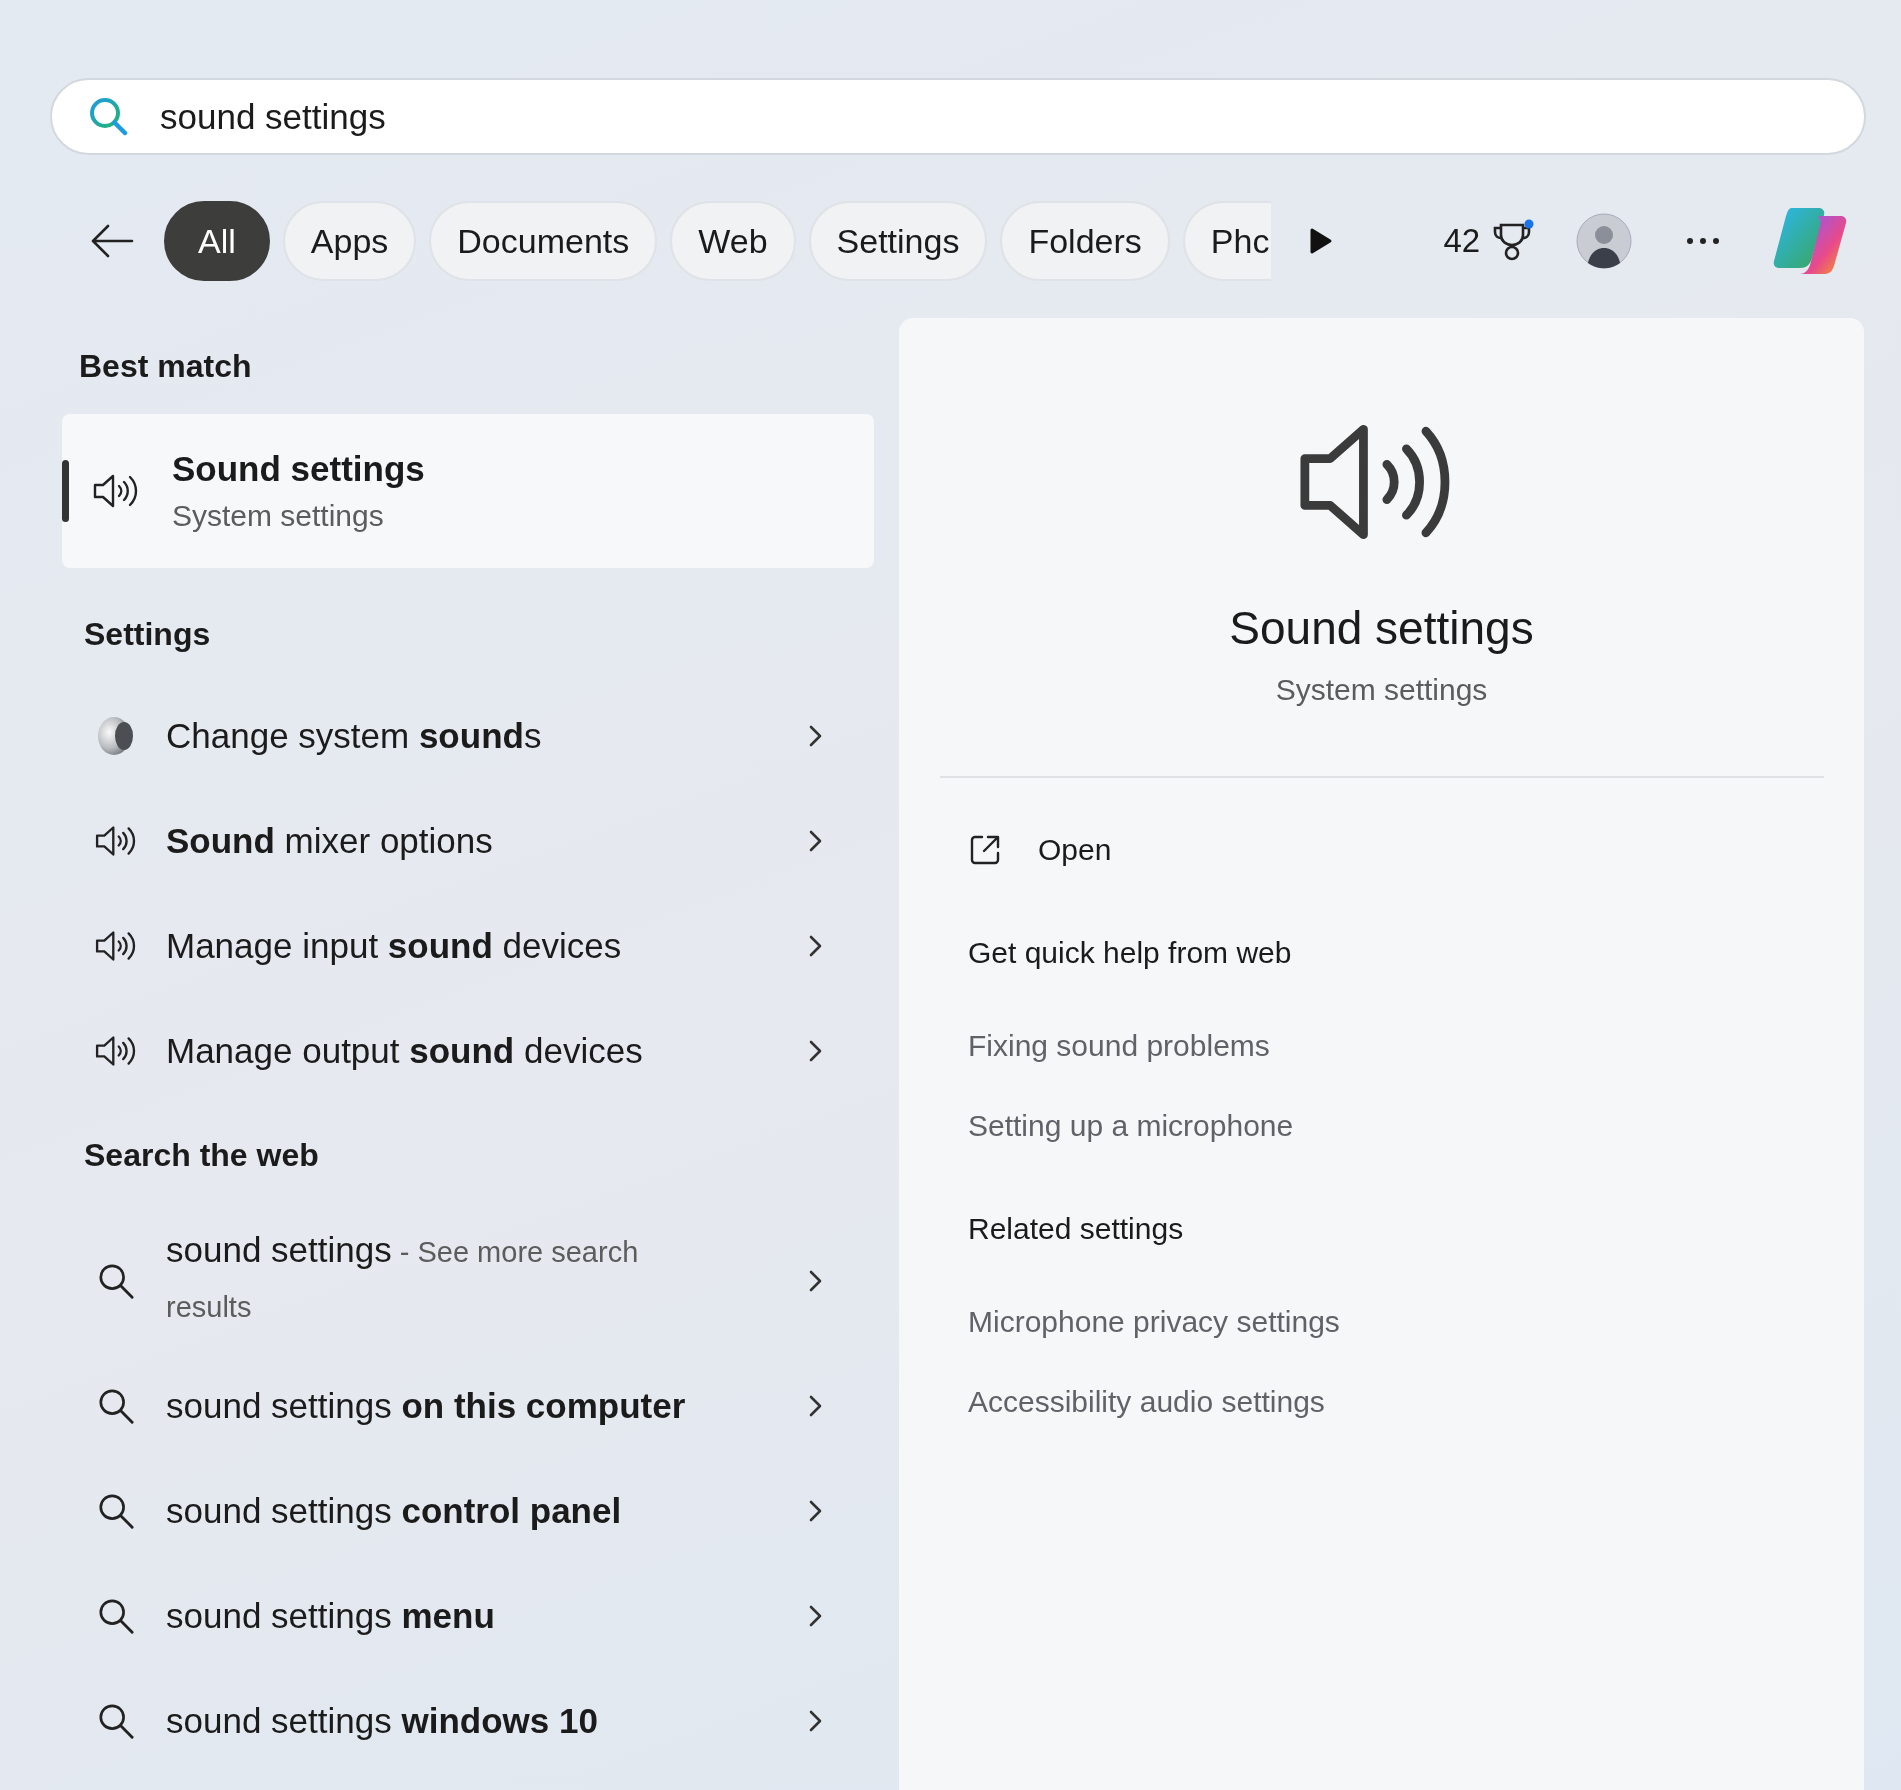 This screenshot has width=1901, height=1790. What do you see at coordinates (329, 840) in the screenshot?
I see `result-label: Sound mixer options` at bounding box center [329, 840].